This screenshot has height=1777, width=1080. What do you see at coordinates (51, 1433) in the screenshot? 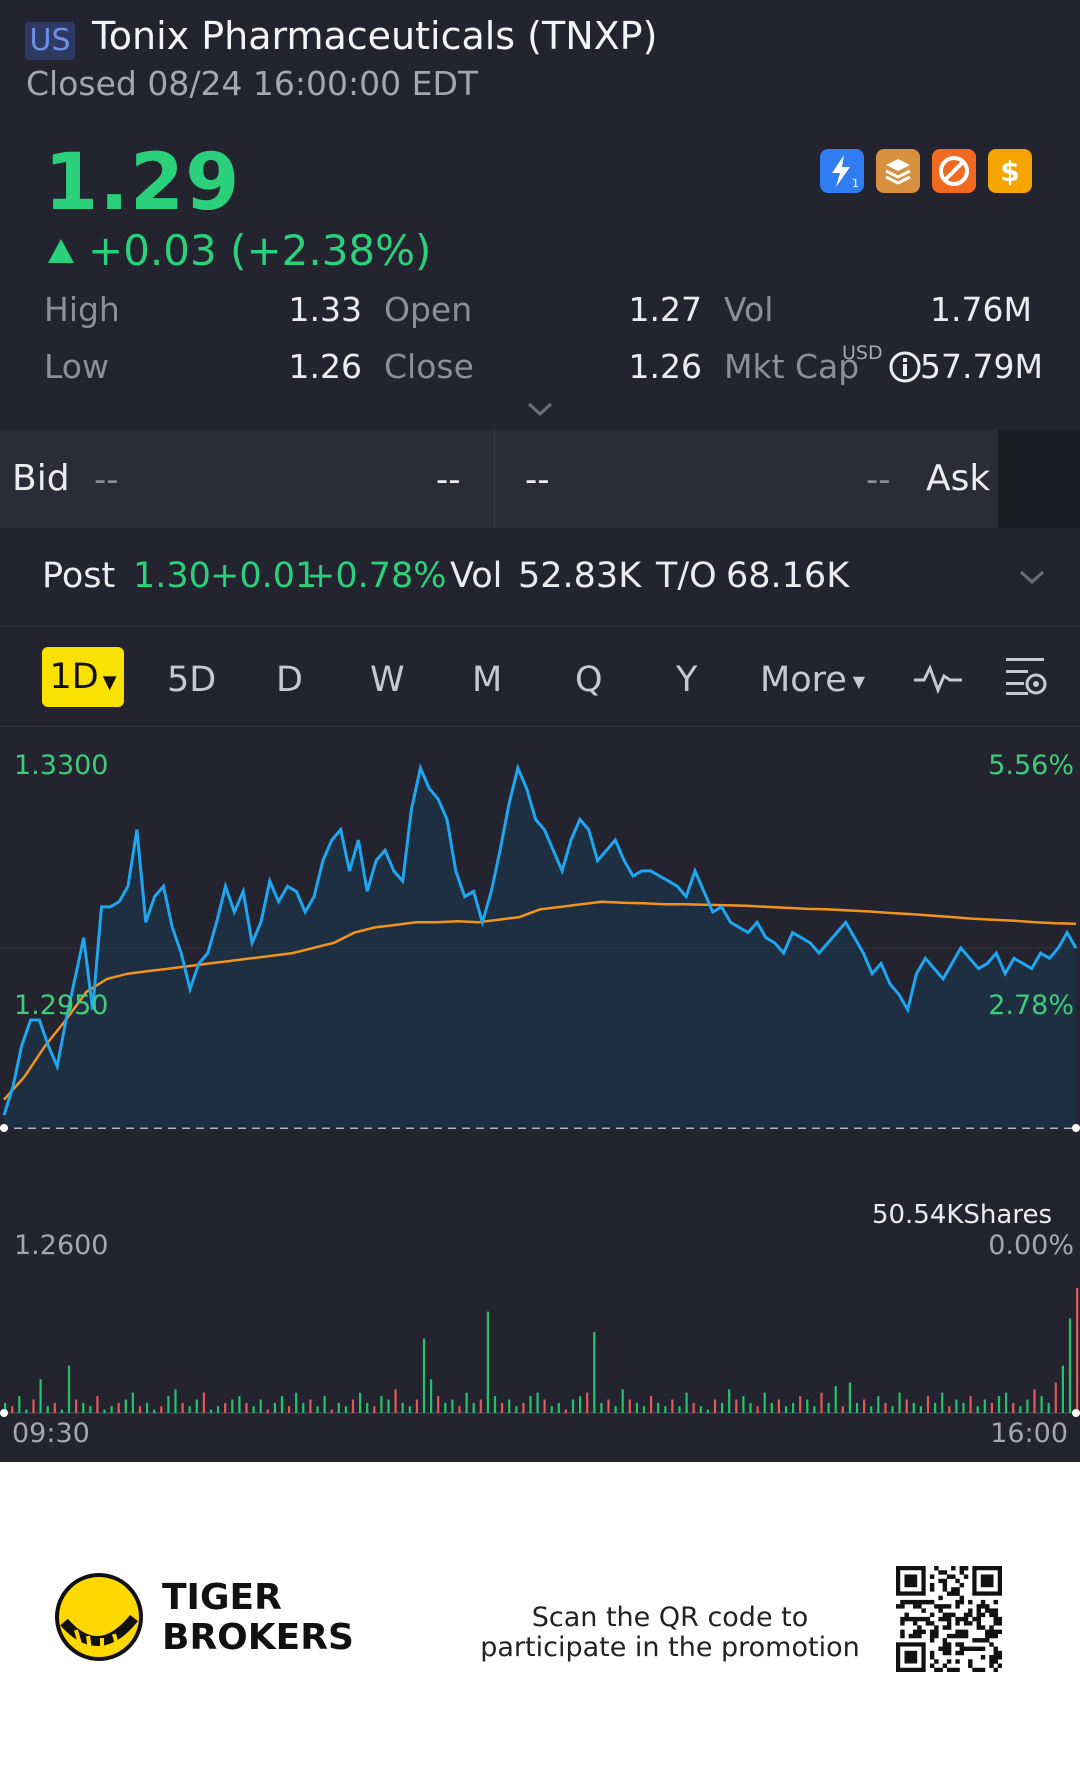
I see `x-label-start: 09:30` at bounding box center [51, 1433].